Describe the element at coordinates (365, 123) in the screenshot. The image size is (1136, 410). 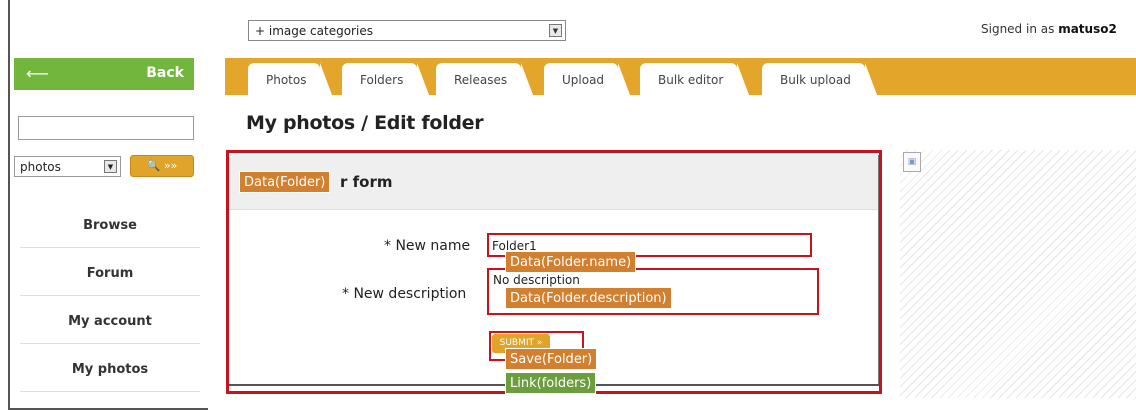
I see `page-title: My photos / Edit folder` at that location.